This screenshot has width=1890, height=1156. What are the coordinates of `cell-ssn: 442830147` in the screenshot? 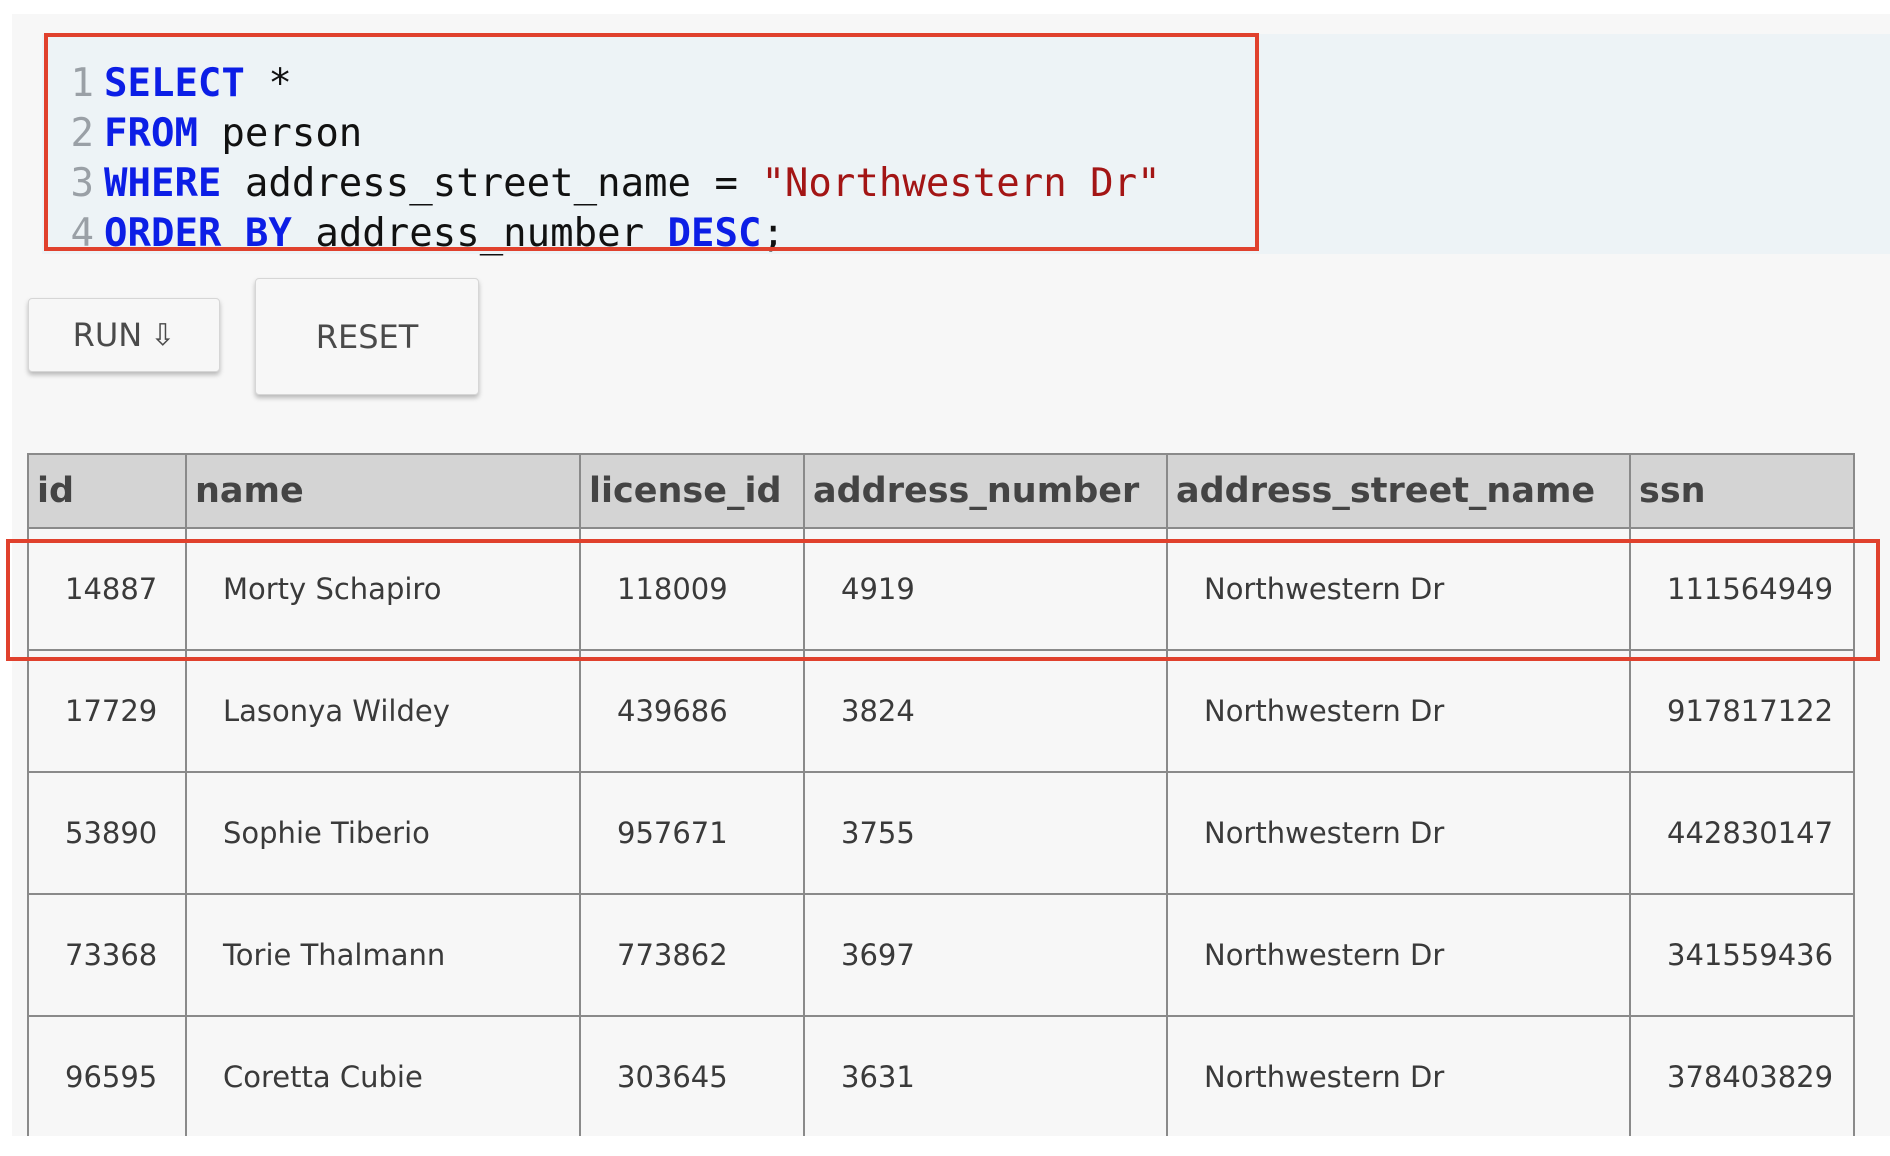 It's located at (1742, 833).